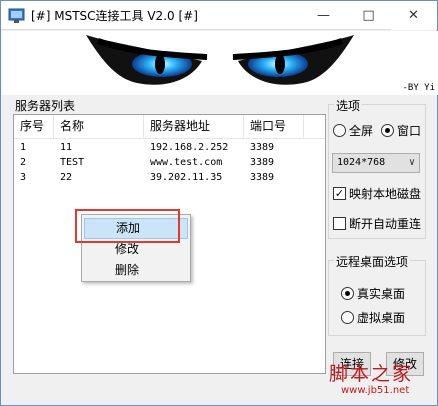 The image size is (438, 406). What do you see at coordinates (127, 226) in the screenshot?
I see `annotation-highlight-box` at bounding box center [127, 226].